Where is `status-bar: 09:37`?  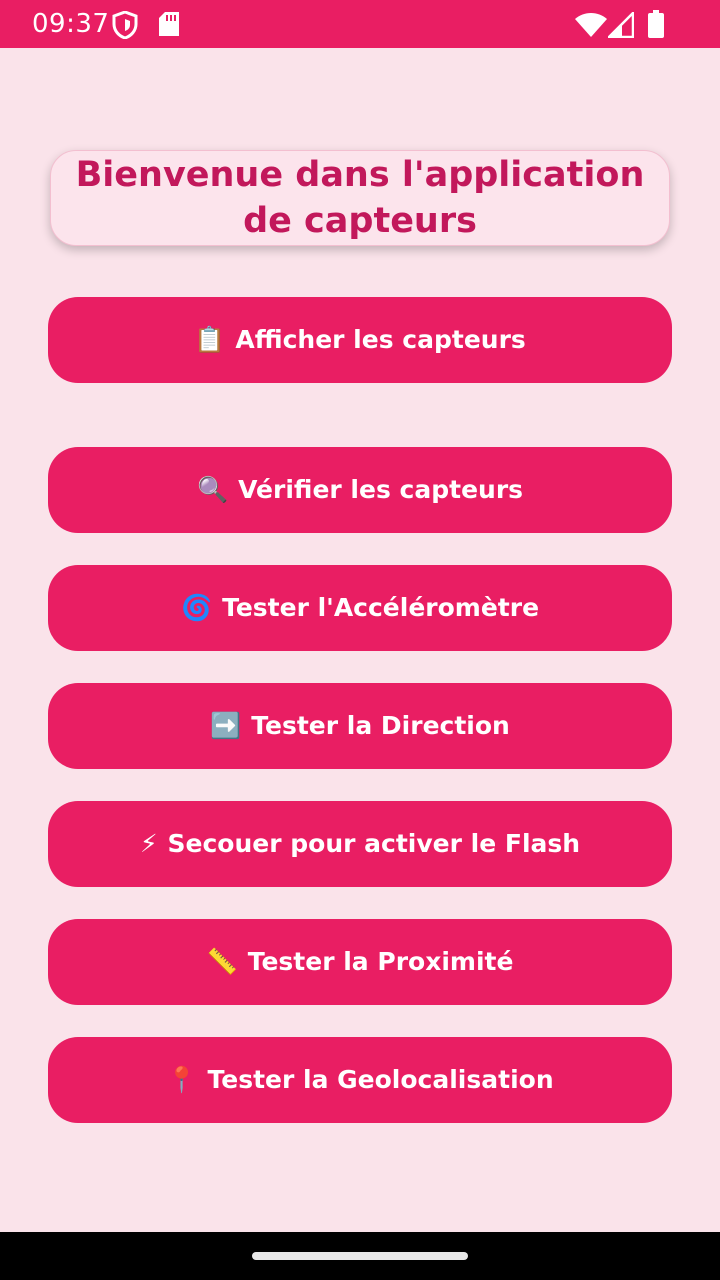 status-bar: 09:37 is located at coordinates (360, 24).